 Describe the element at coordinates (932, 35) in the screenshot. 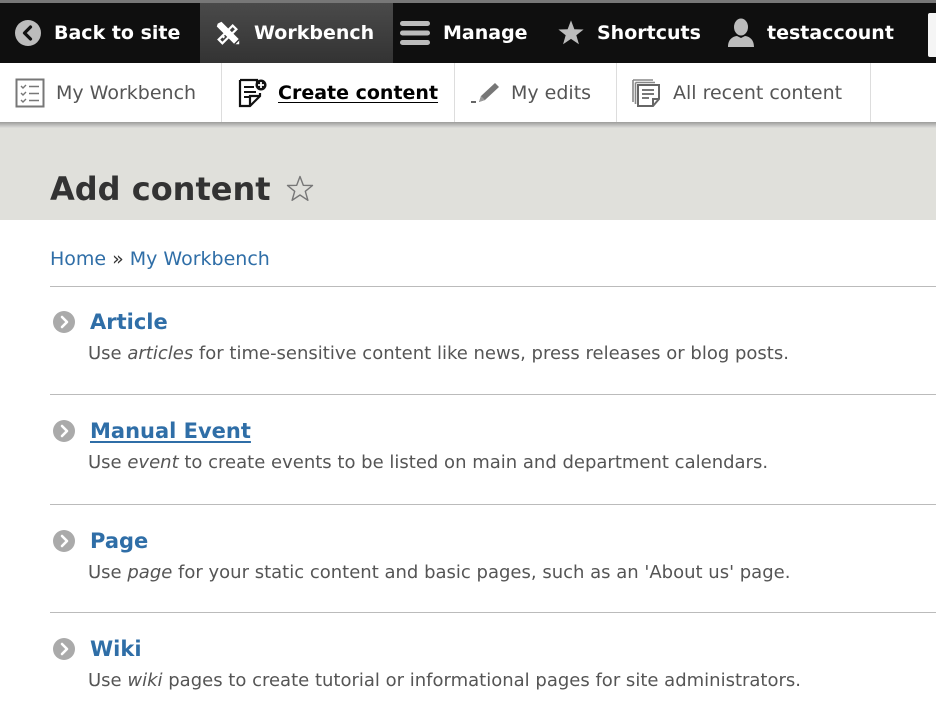

I see `orientation-toggle` at that location.